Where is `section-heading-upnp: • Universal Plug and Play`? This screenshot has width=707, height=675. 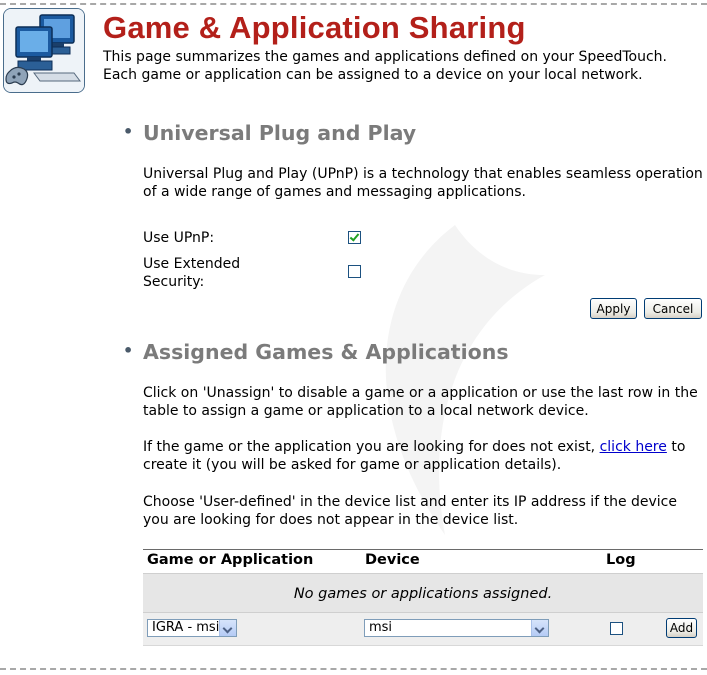 section-heading-upnp: • Universal Plug and Play is located at coordinates (270, 133).